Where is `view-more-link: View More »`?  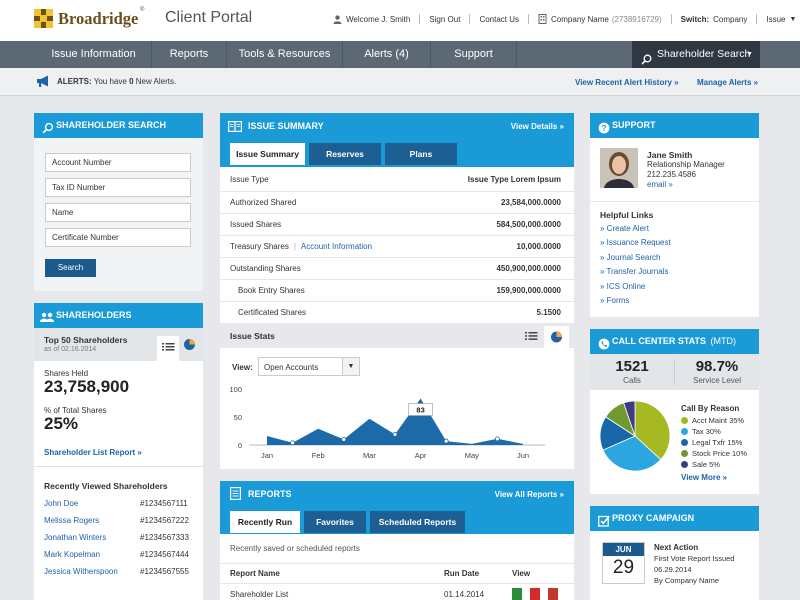 view-more-link: View More » is located at coordinates (704, 477).